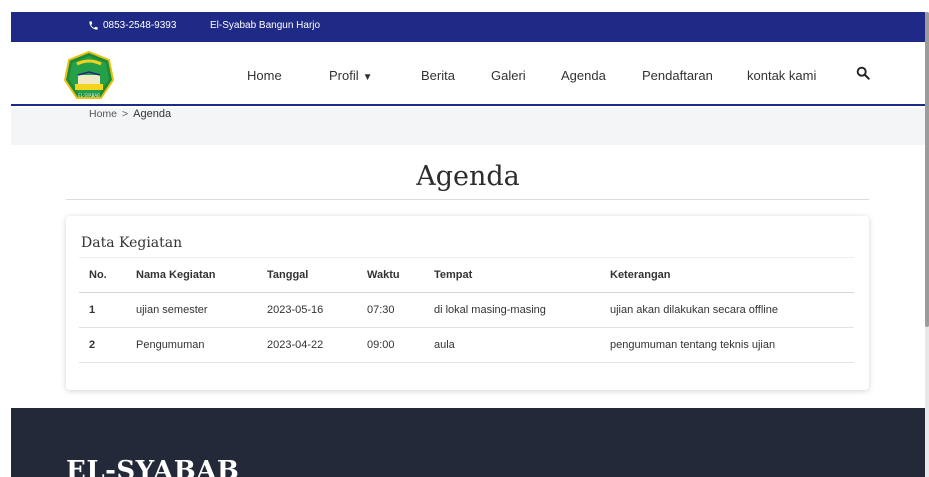 The image size is (929, 477). I want to click on footer-brand: EL-SYABAB, so click(153, 466).